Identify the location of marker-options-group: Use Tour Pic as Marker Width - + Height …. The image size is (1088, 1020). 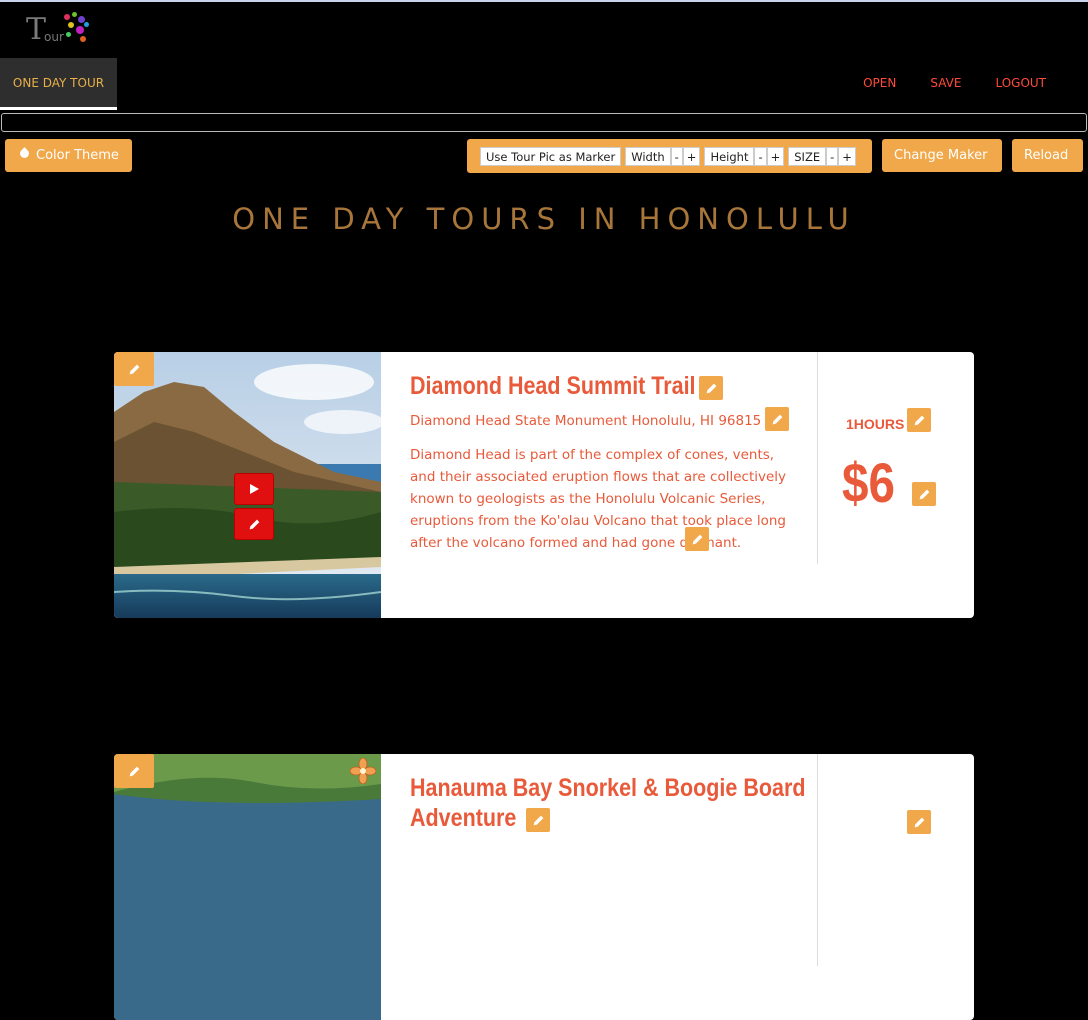
(669, 156).